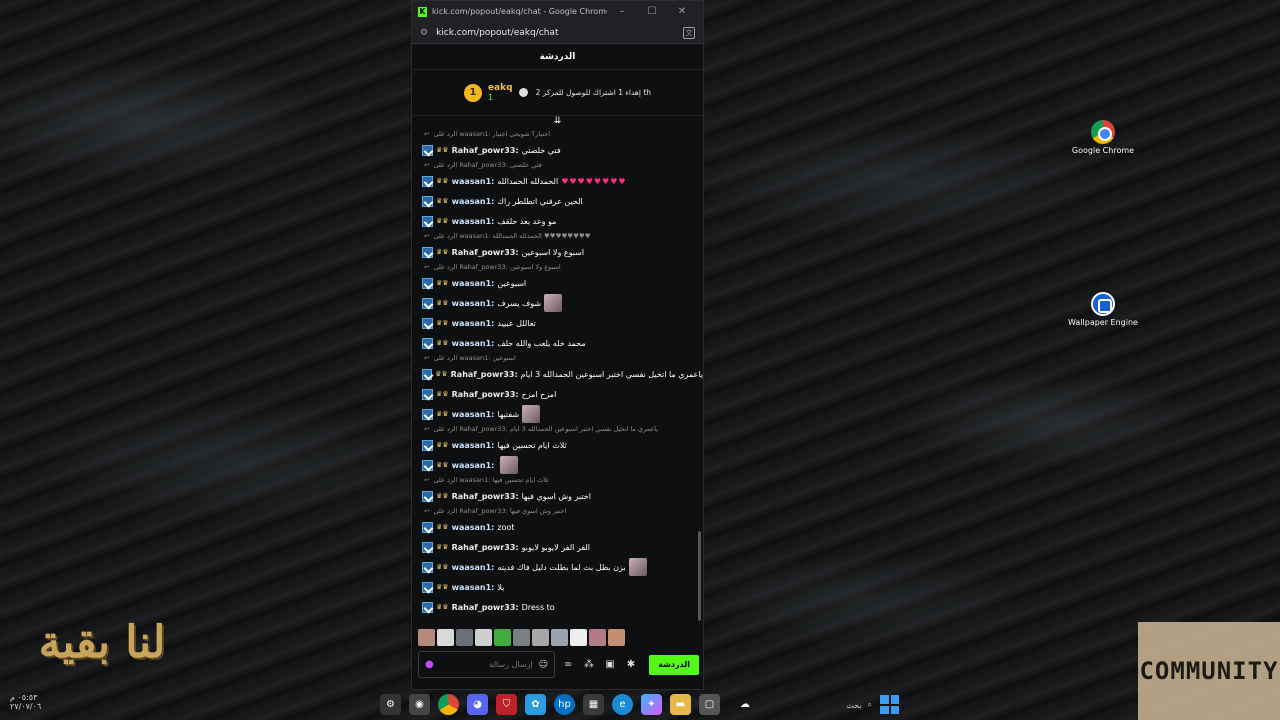 This screenshot has height=720, width=1280. I want to click on chat-message: ♛♛ waasan1: تعاللل عبييد, so click(557, 323).